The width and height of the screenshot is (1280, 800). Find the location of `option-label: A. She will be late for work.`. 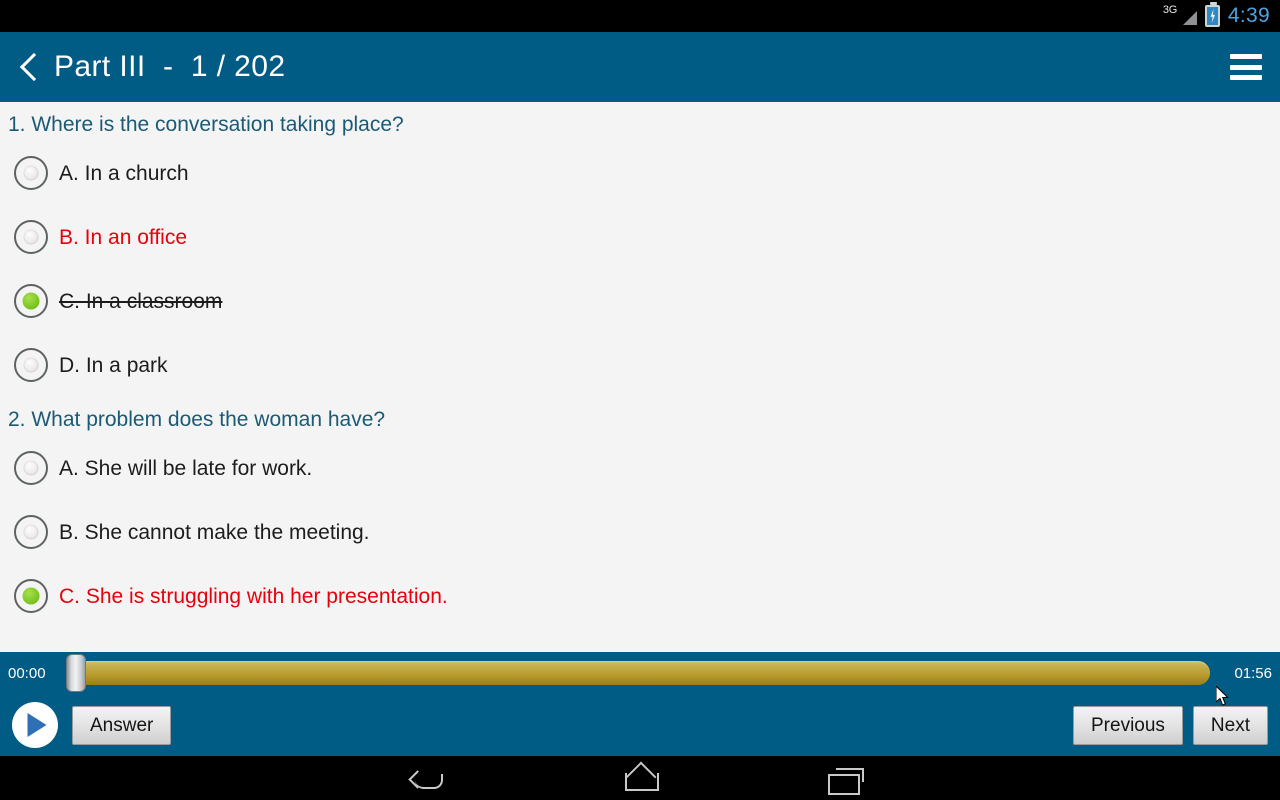

option-label: A. She will be late for work. is located at coordinates (186, 468).